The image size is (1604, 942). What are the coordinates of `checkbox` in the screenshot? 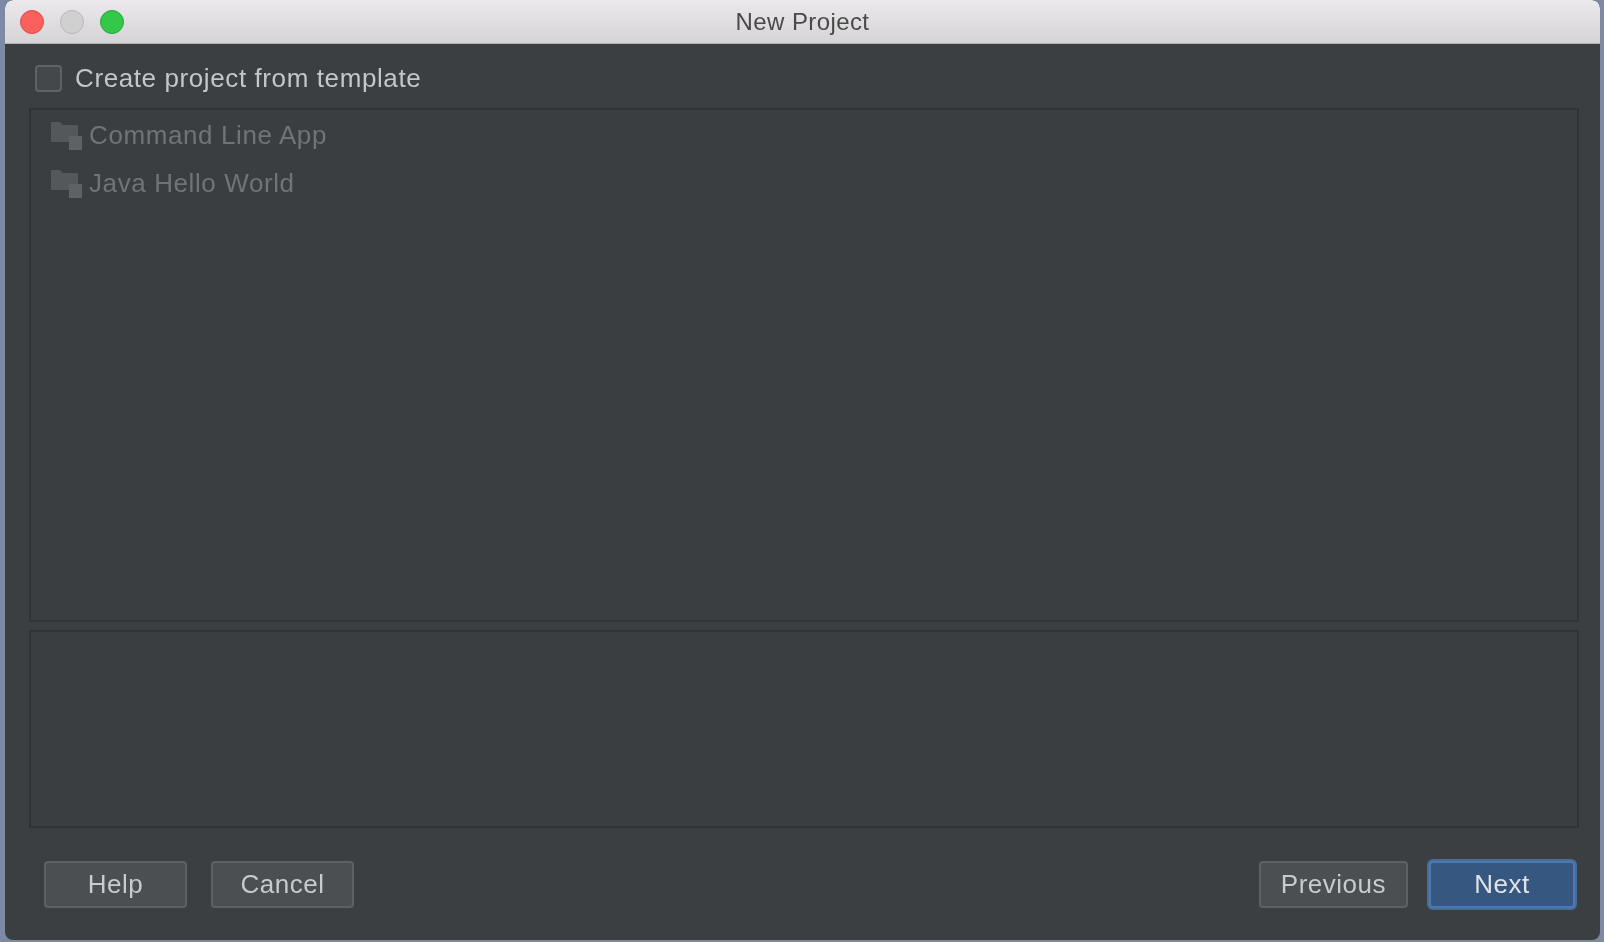 It's located at (48, 78).